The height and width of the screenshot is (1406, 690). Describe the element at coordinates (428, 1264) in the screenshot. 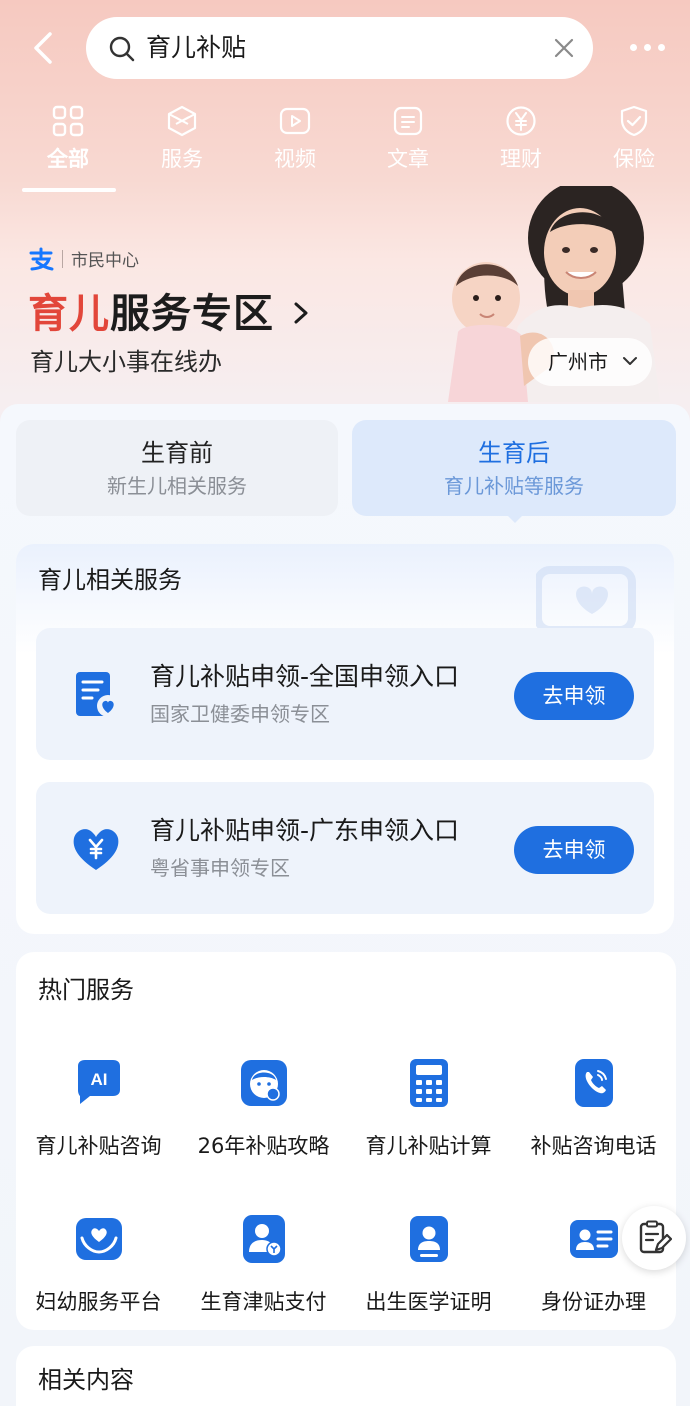

I see `hot-item-birth-certificate: 出生医学证明` at that location.